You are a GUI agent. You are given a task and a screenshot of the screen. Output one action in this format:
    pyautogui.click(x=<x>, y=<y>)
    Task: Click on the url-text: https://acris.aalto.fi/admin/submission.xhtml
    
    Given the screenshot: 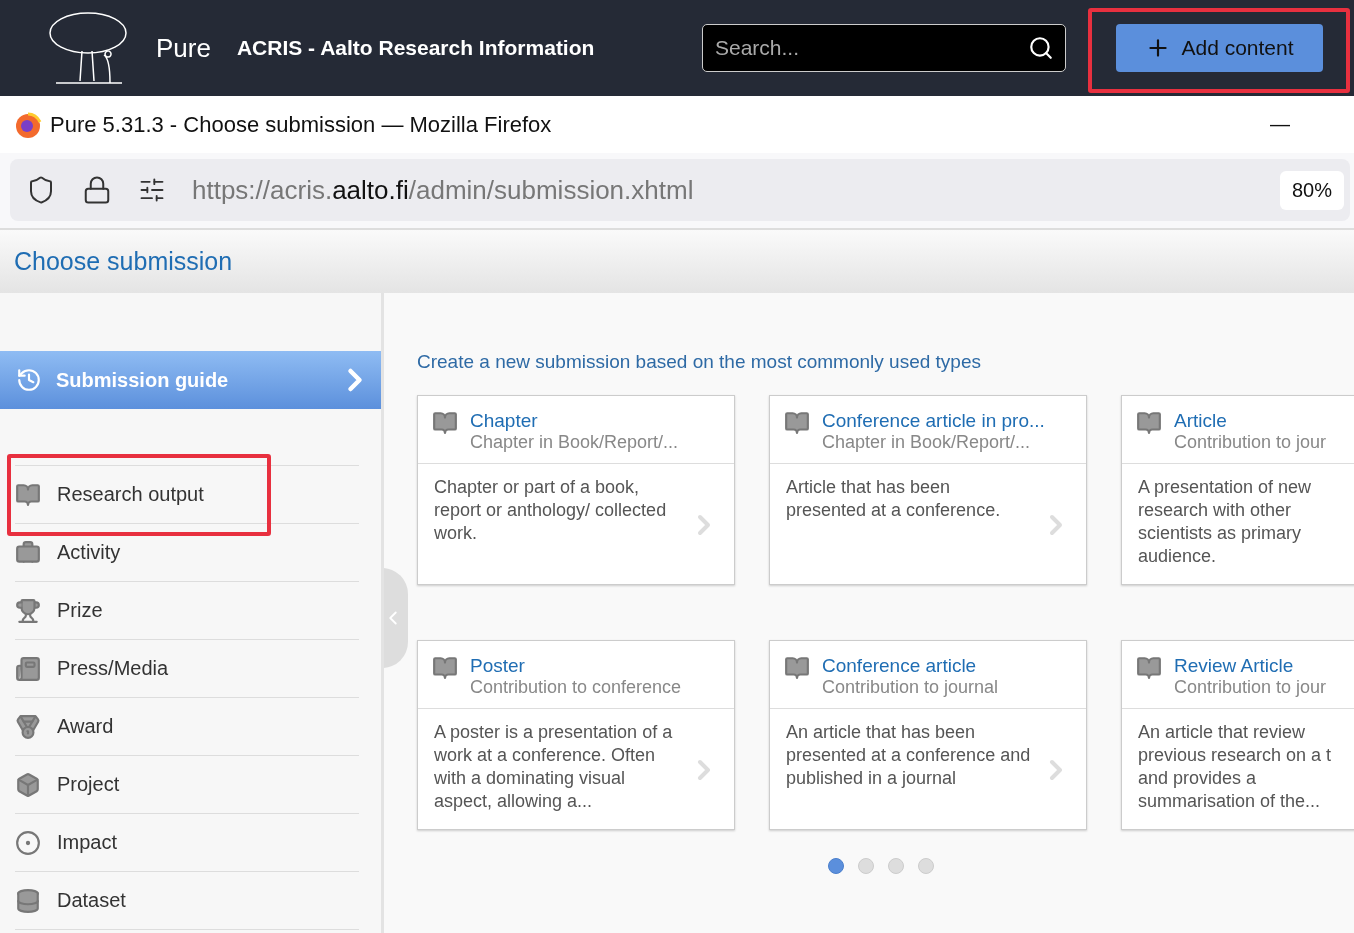 What is the action you would take?
    pyautogui.click(x=443, y=190)
    